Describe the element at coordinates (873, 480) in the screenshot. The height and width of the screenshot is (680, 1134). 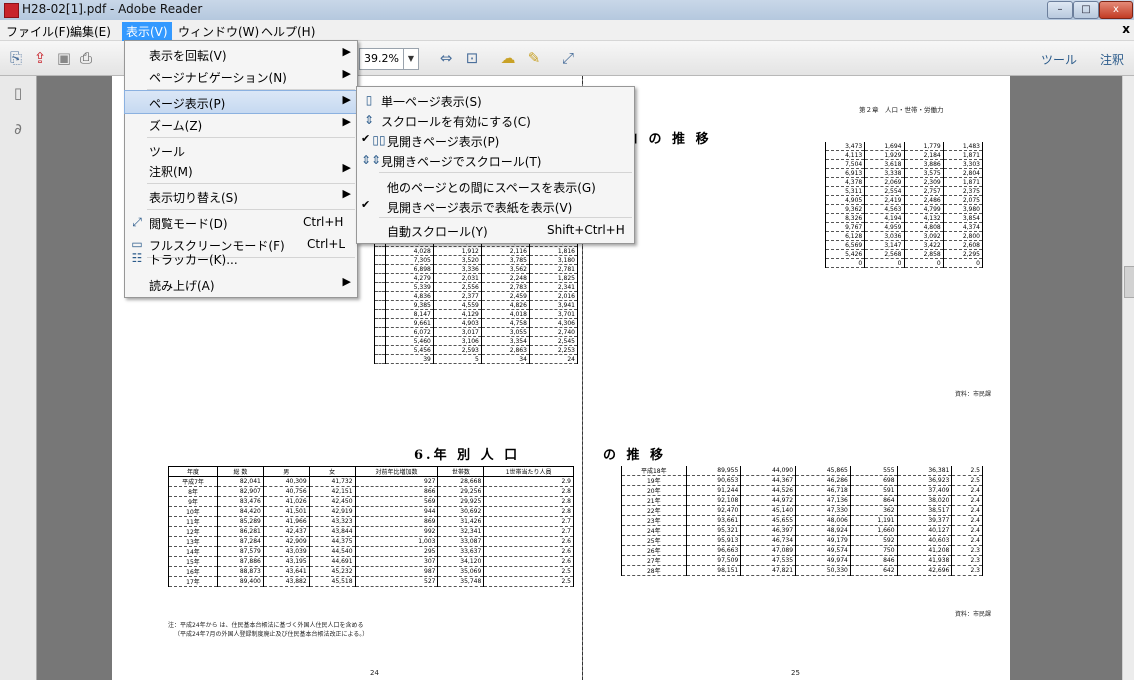
I see `table-cell: 698` at that location.